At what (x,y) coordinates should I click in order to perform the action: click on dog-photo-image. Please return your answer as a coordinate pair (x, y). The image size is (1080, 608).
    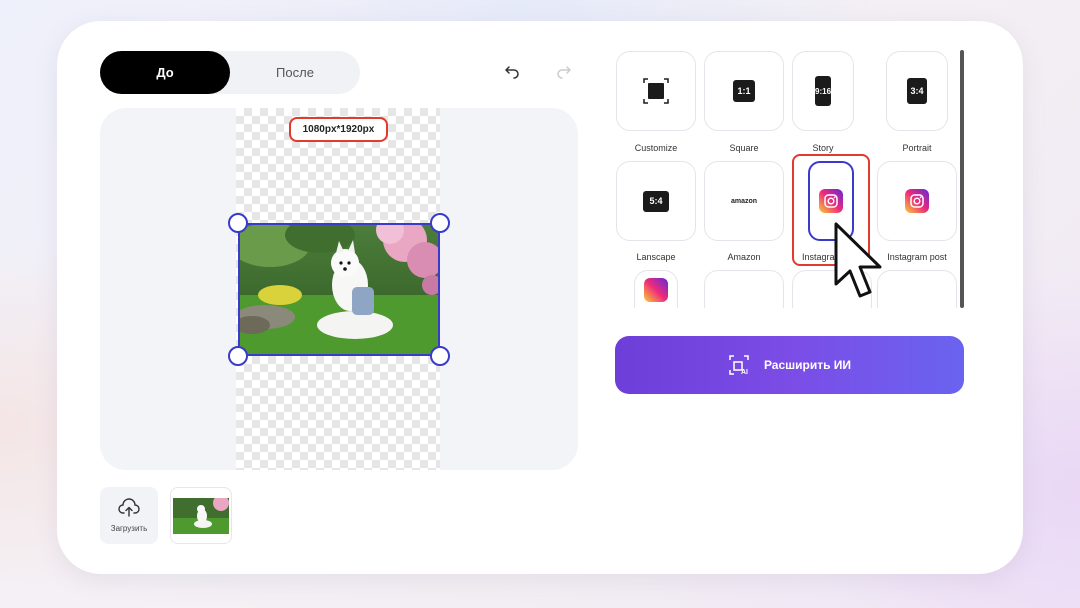
    Looking at the image, I should click on (339, 289).